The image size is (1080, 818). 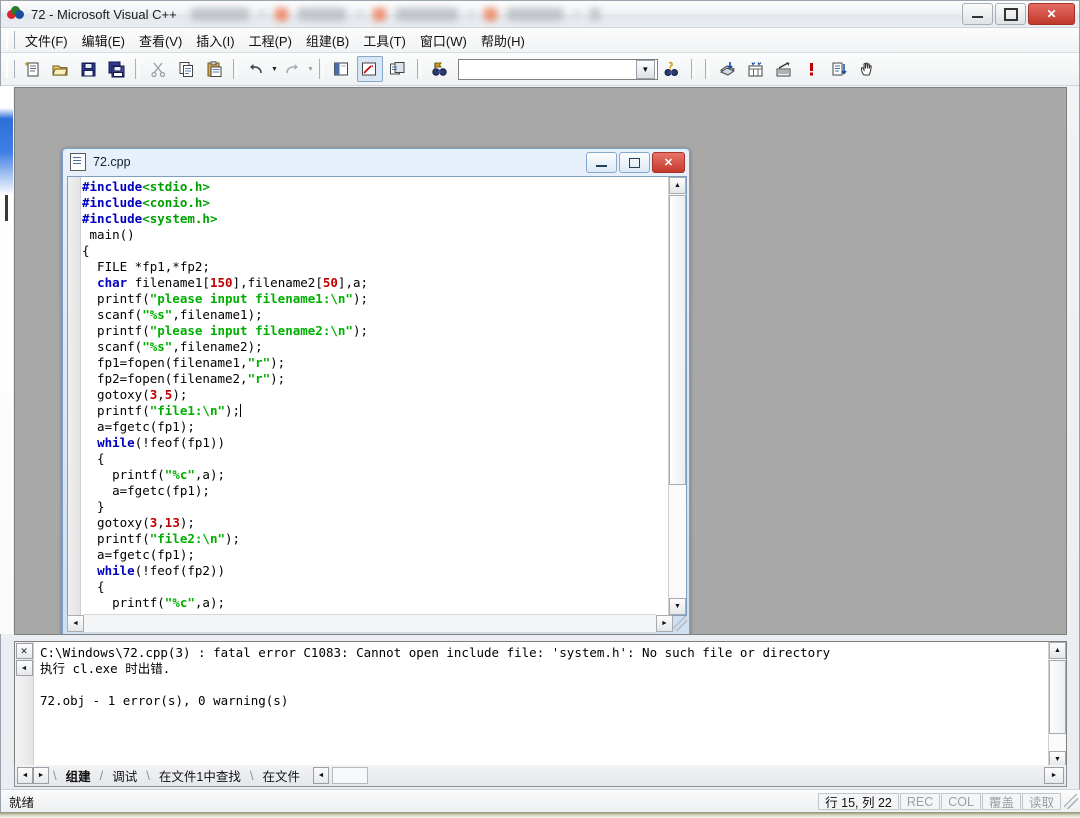 I want to click on editor-maximize-button, so click(x=634, y=162).